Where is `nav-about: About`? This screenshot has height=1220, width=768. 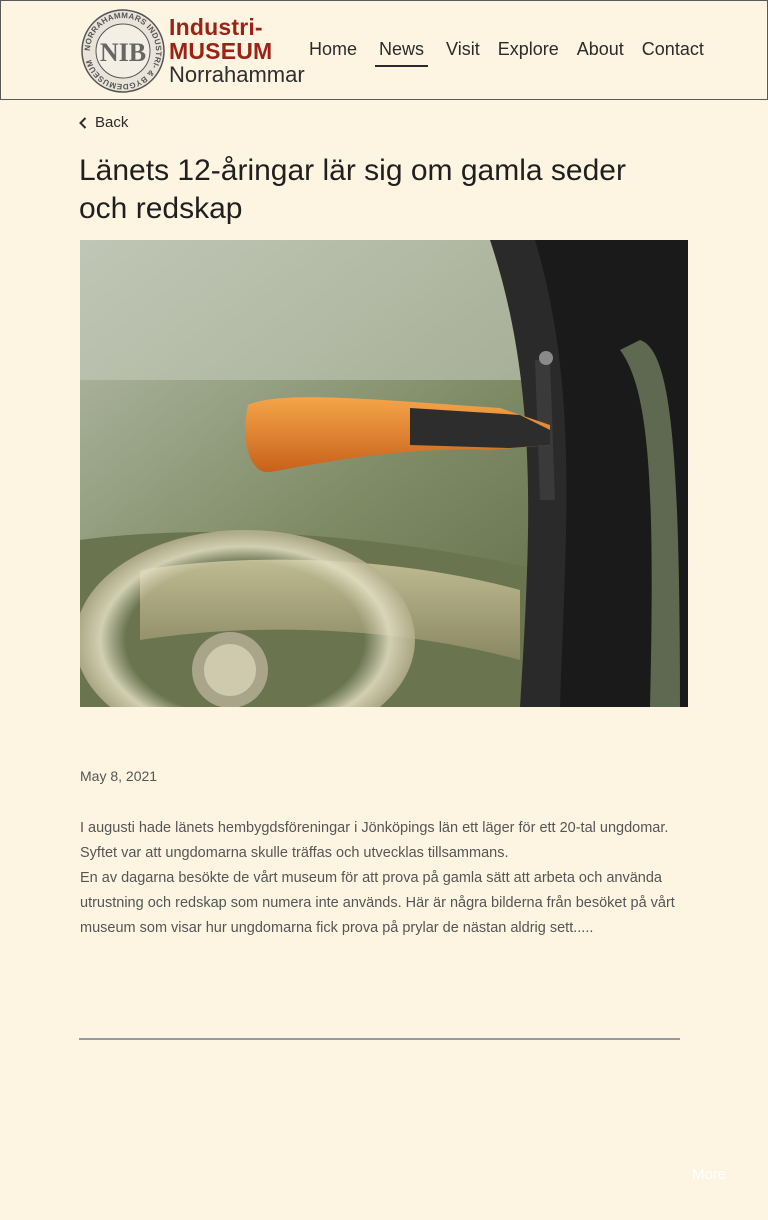
nav-about: About is located at coordinates (600, 52).